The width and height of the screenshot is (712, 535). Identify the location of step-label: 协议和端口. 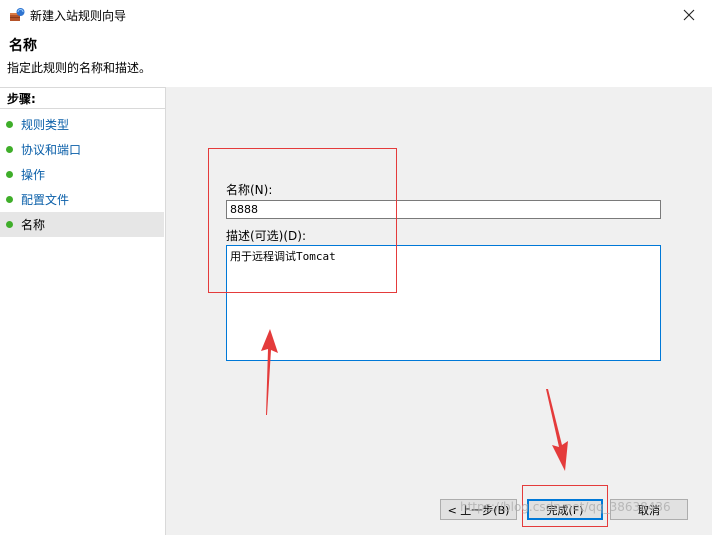
(51, 150).